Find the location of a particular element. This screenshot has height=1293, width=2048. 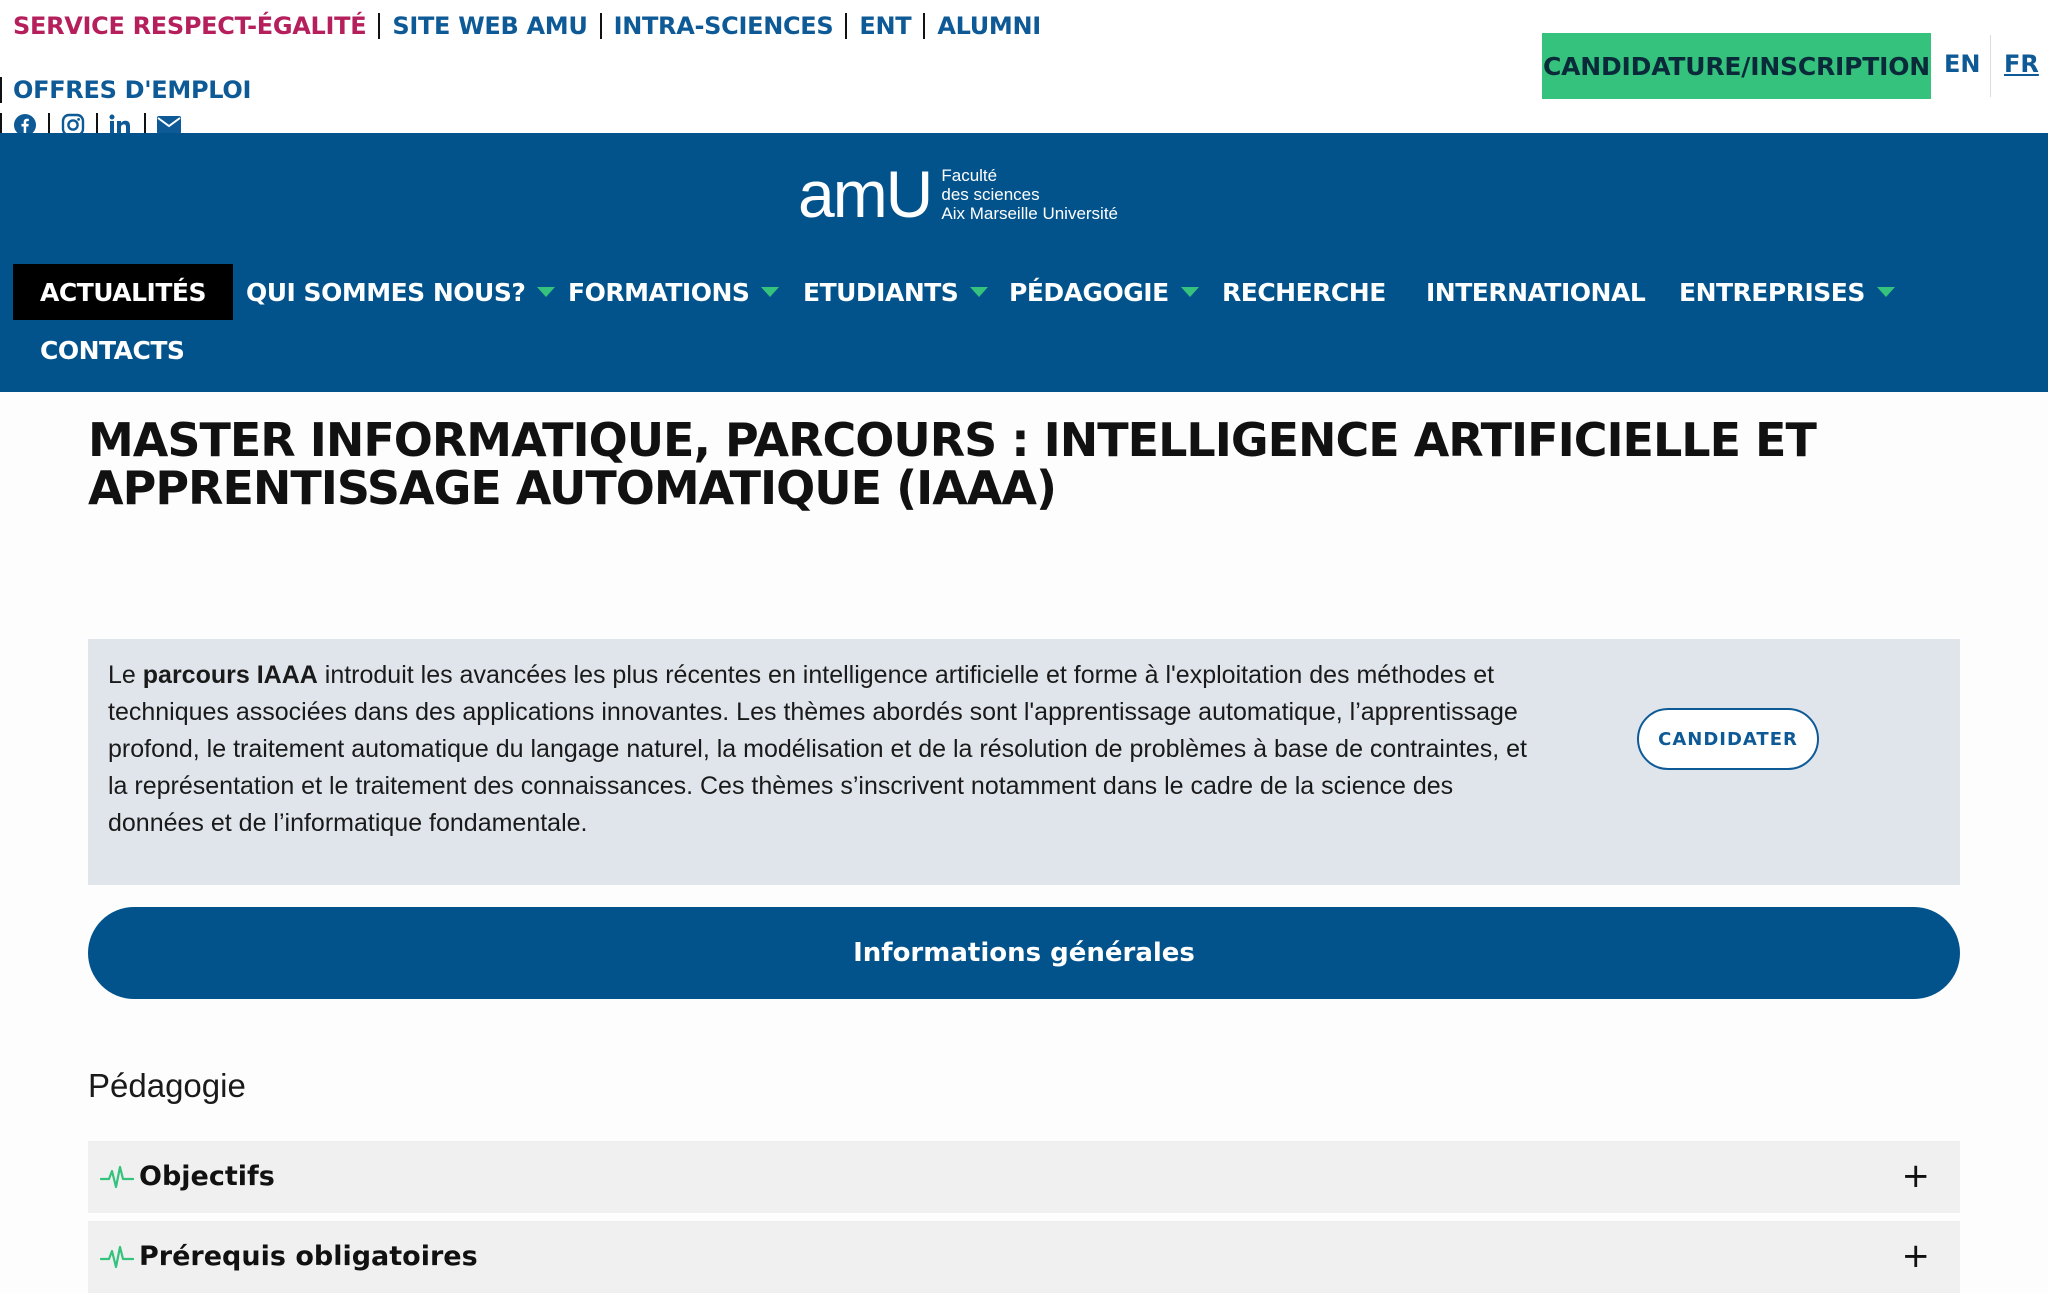

nav-item-pedagogie: PÉDAGOGIE is located at coordinates (1104, 292).